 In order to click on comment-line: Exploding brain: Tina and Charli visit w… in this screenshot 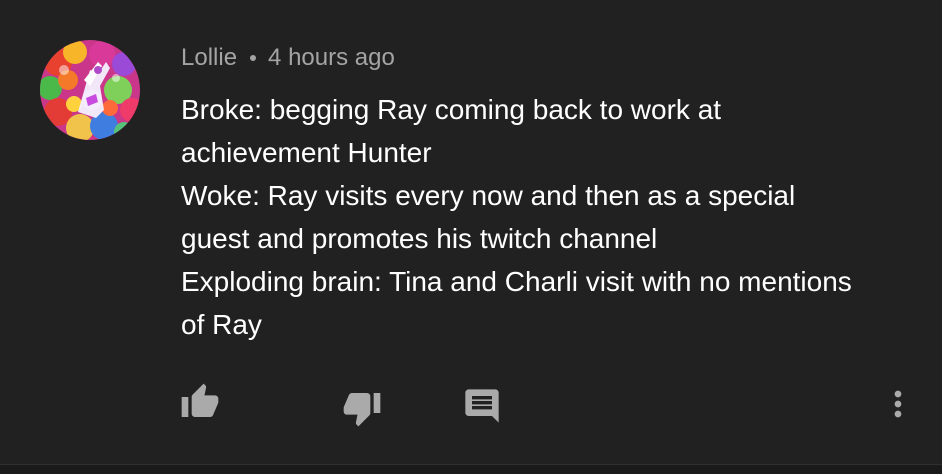, I will do `click(516, 281)`.